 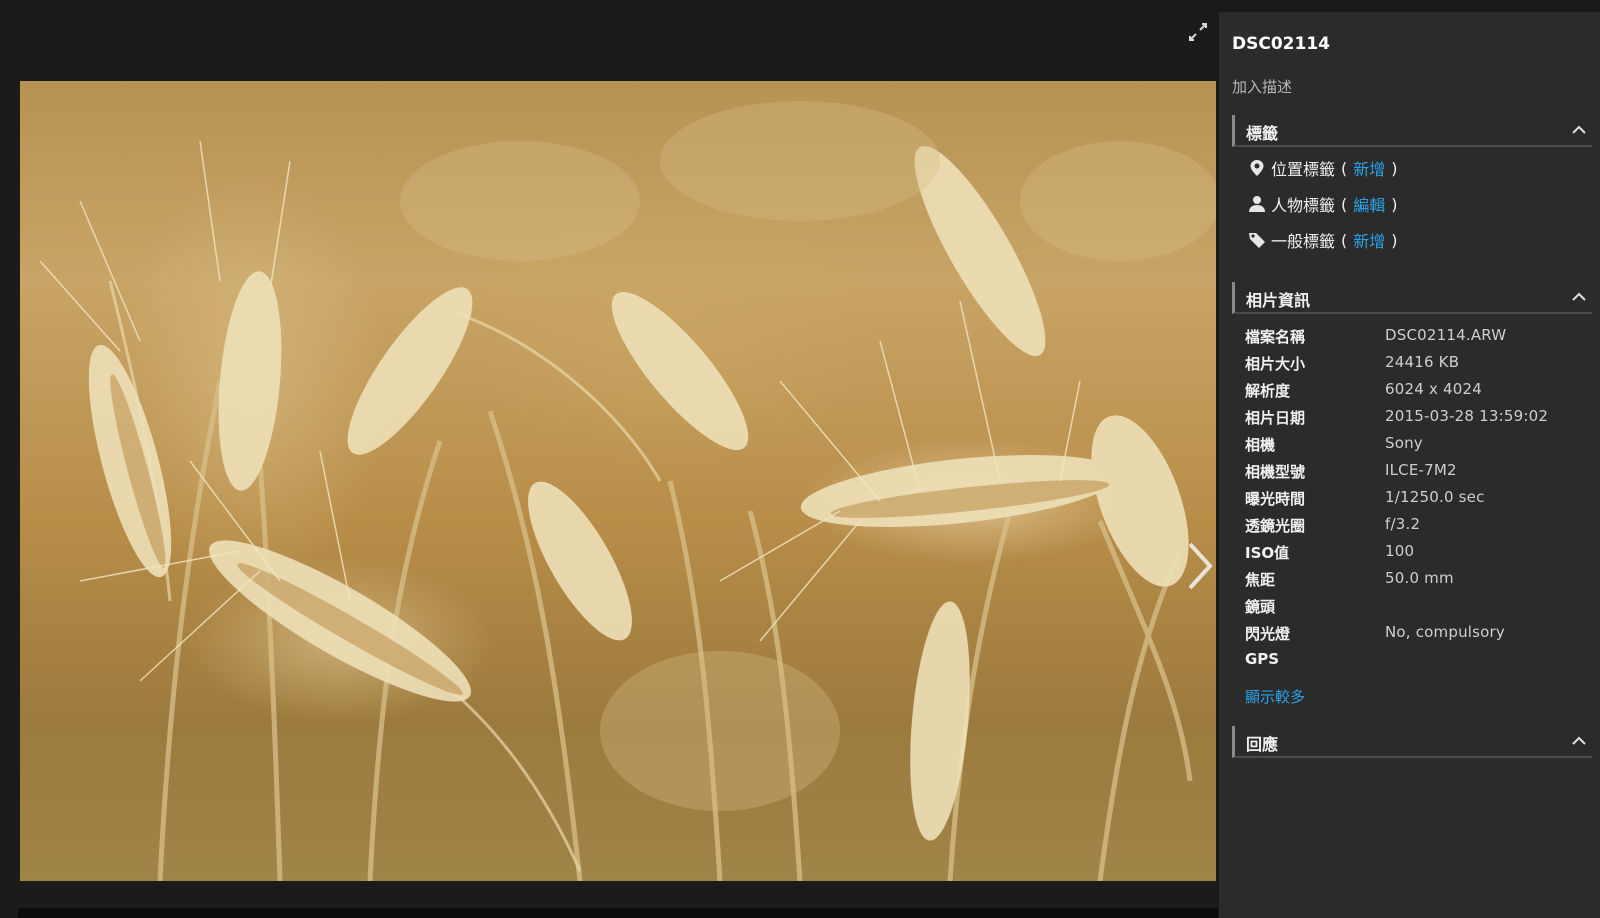 I want to click on info-row: 透鏡光圈 f/3.2, so click(x=1420, y=526).